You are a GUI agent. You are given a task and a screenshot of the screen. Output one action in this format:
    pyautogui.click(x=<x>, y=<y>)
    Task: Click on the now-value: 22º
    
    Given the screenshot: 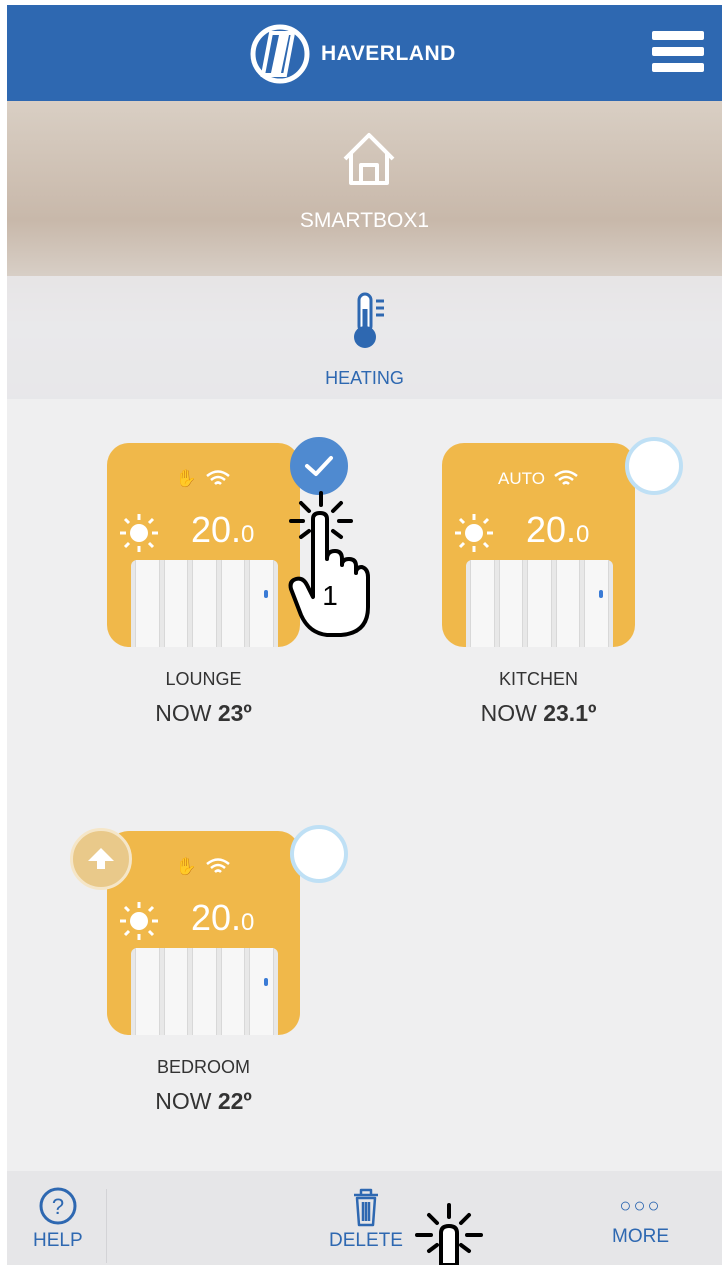 What is the action you would take?
    pyautogui.click(x=234, y=1101)
    